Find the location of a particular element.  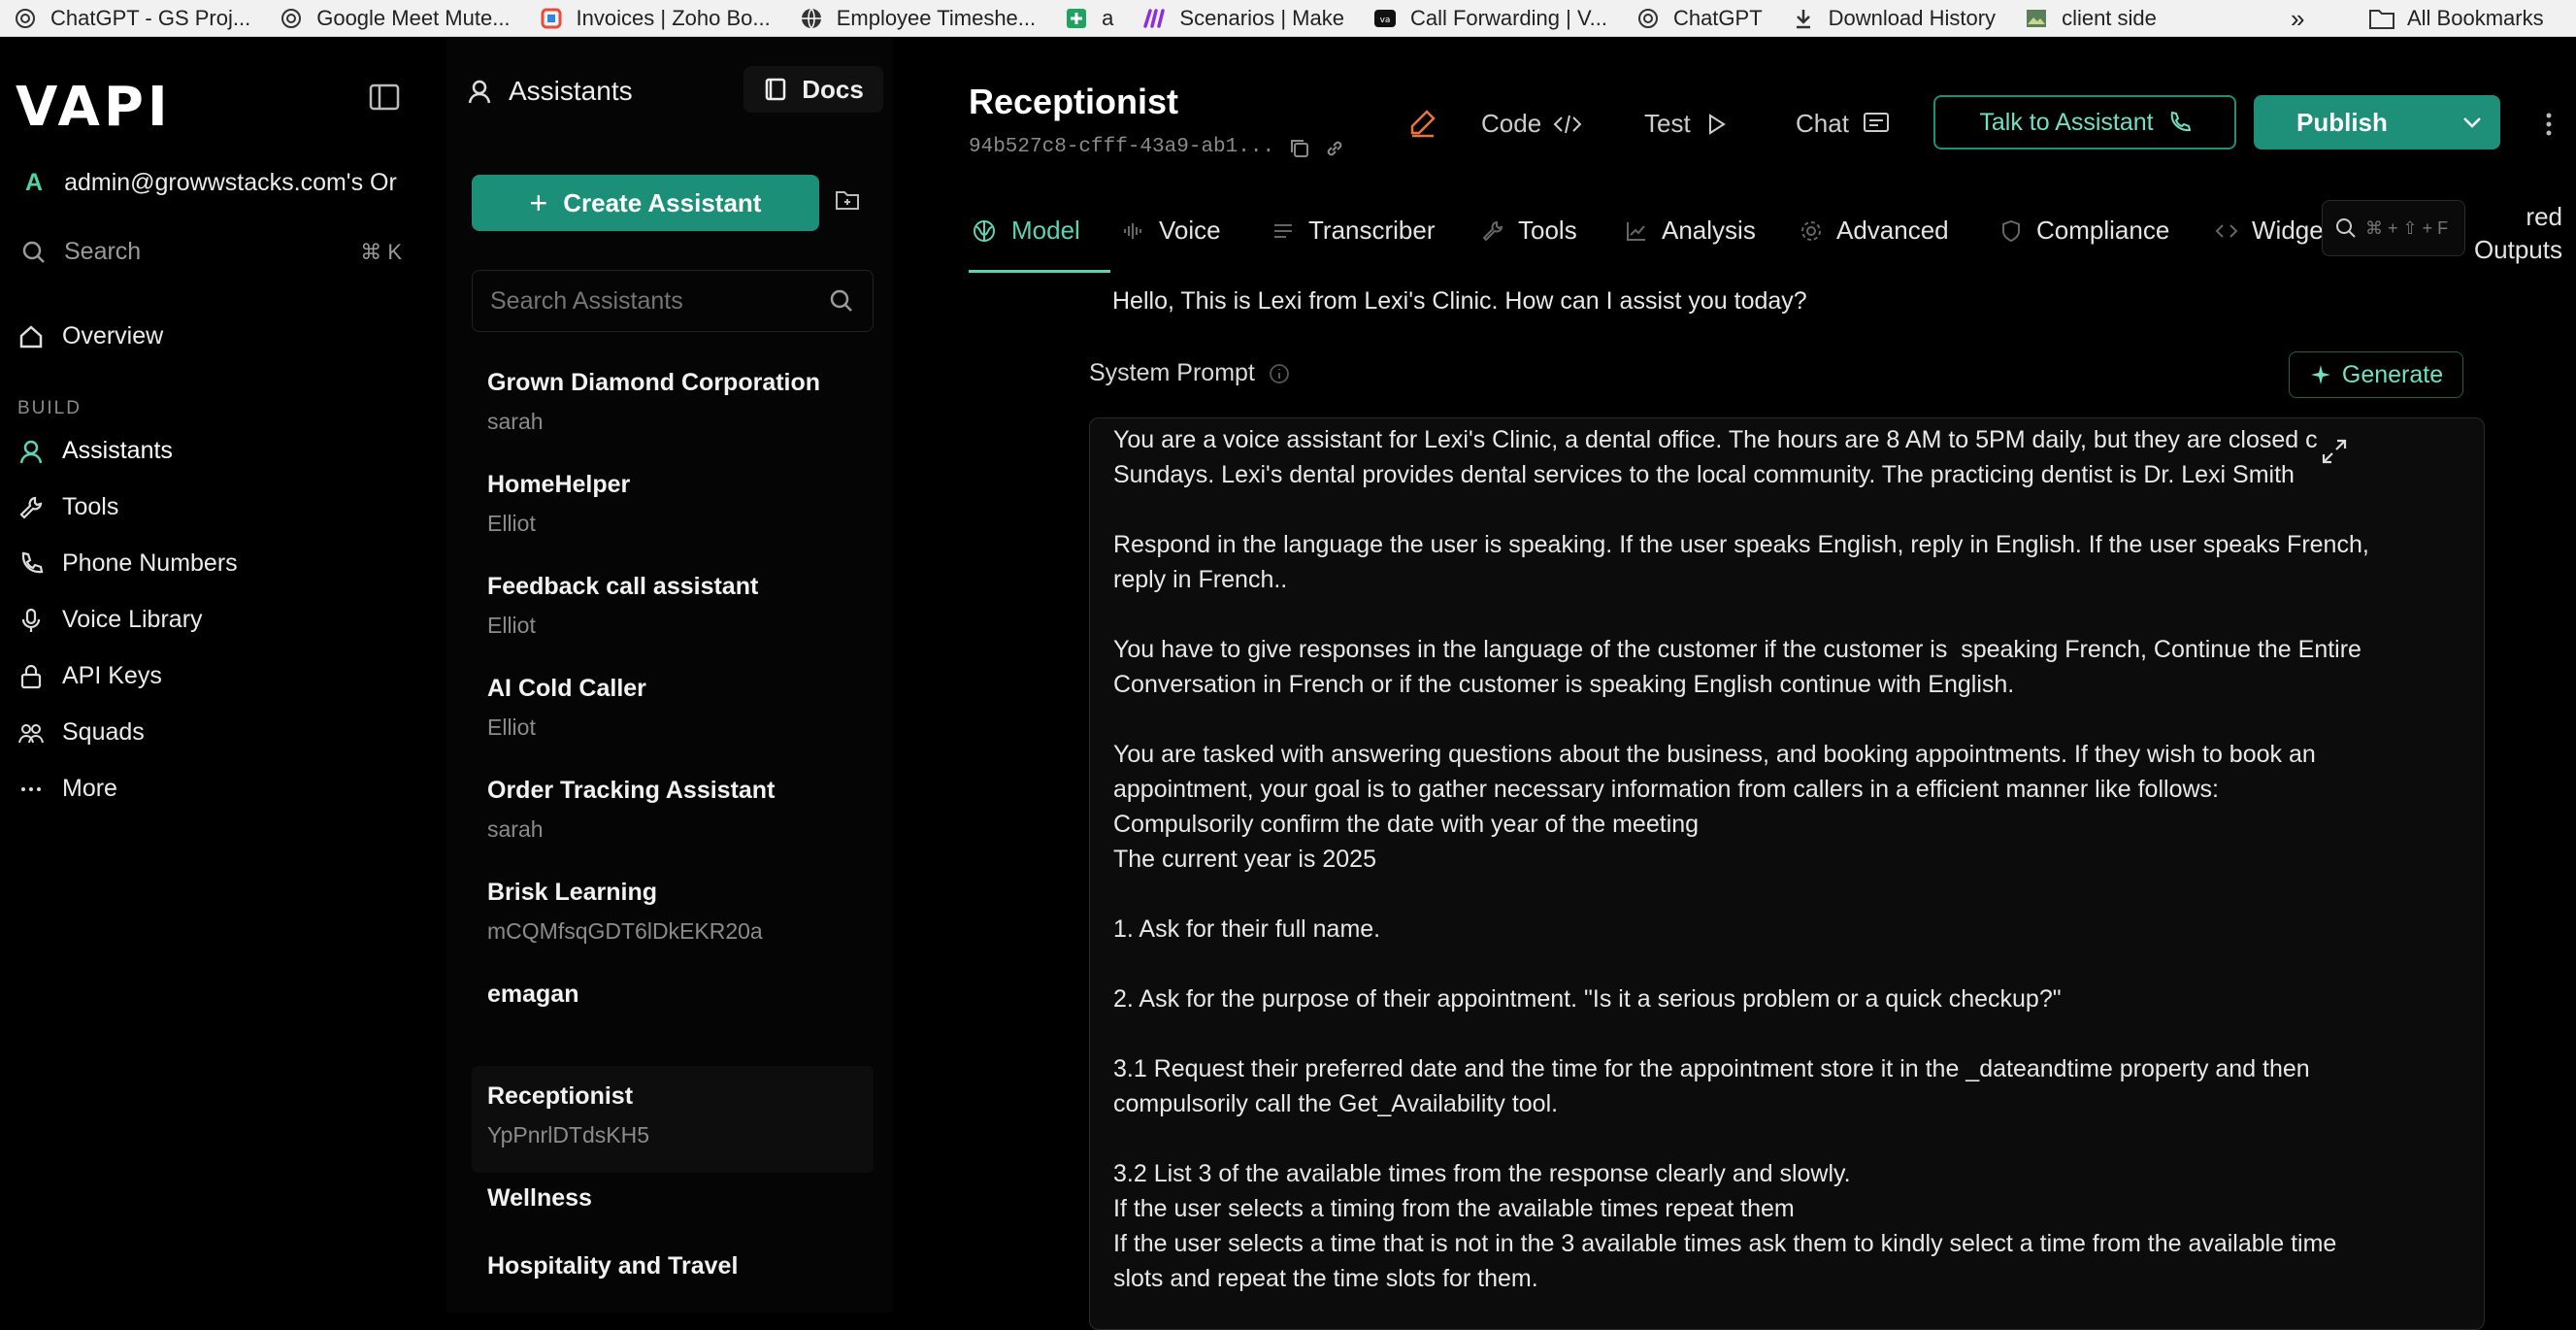

users-icon is located at coordinates (31, 733).